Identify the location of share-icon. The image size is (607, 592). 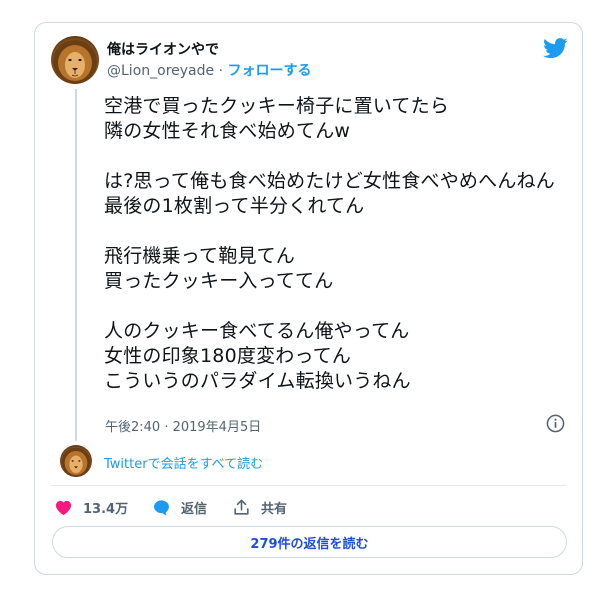
(241, 507).